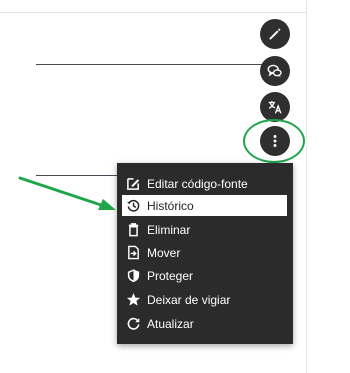 The height and width of the screenshot is (373, 350). Describe the element at coordinates (169, 229) in the screenshot. I see `menu-item-label: Eliminar` at that location.